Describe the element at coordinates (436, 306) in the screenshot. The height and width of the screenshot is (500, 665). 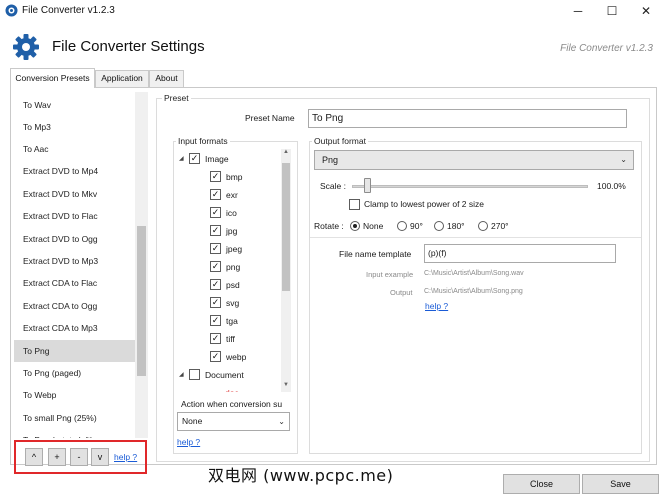
I see `output-format-help-link: help ?` at that location.